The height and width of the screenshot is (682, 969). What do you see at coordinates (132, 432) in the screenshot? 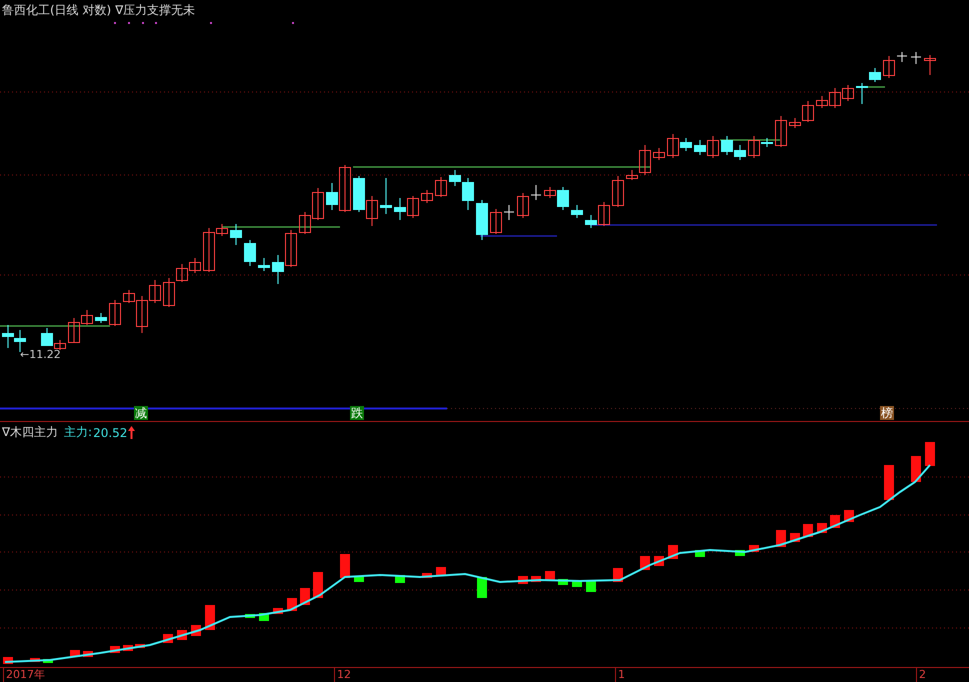
I see `up-arrow-icon` at bounding box center [132, 432].